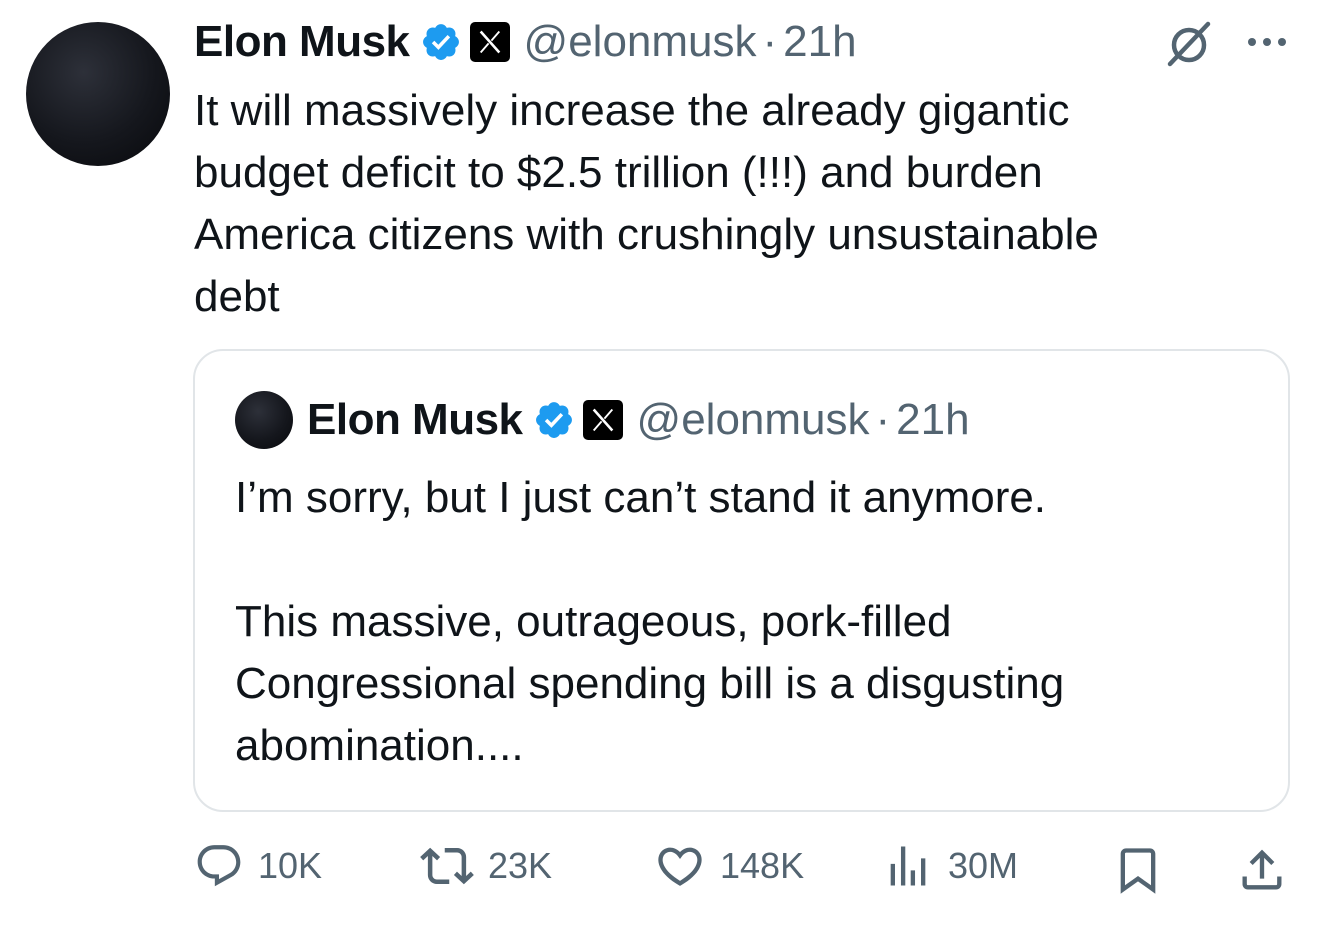  I want to click on share-icon, so click(1262, 870).